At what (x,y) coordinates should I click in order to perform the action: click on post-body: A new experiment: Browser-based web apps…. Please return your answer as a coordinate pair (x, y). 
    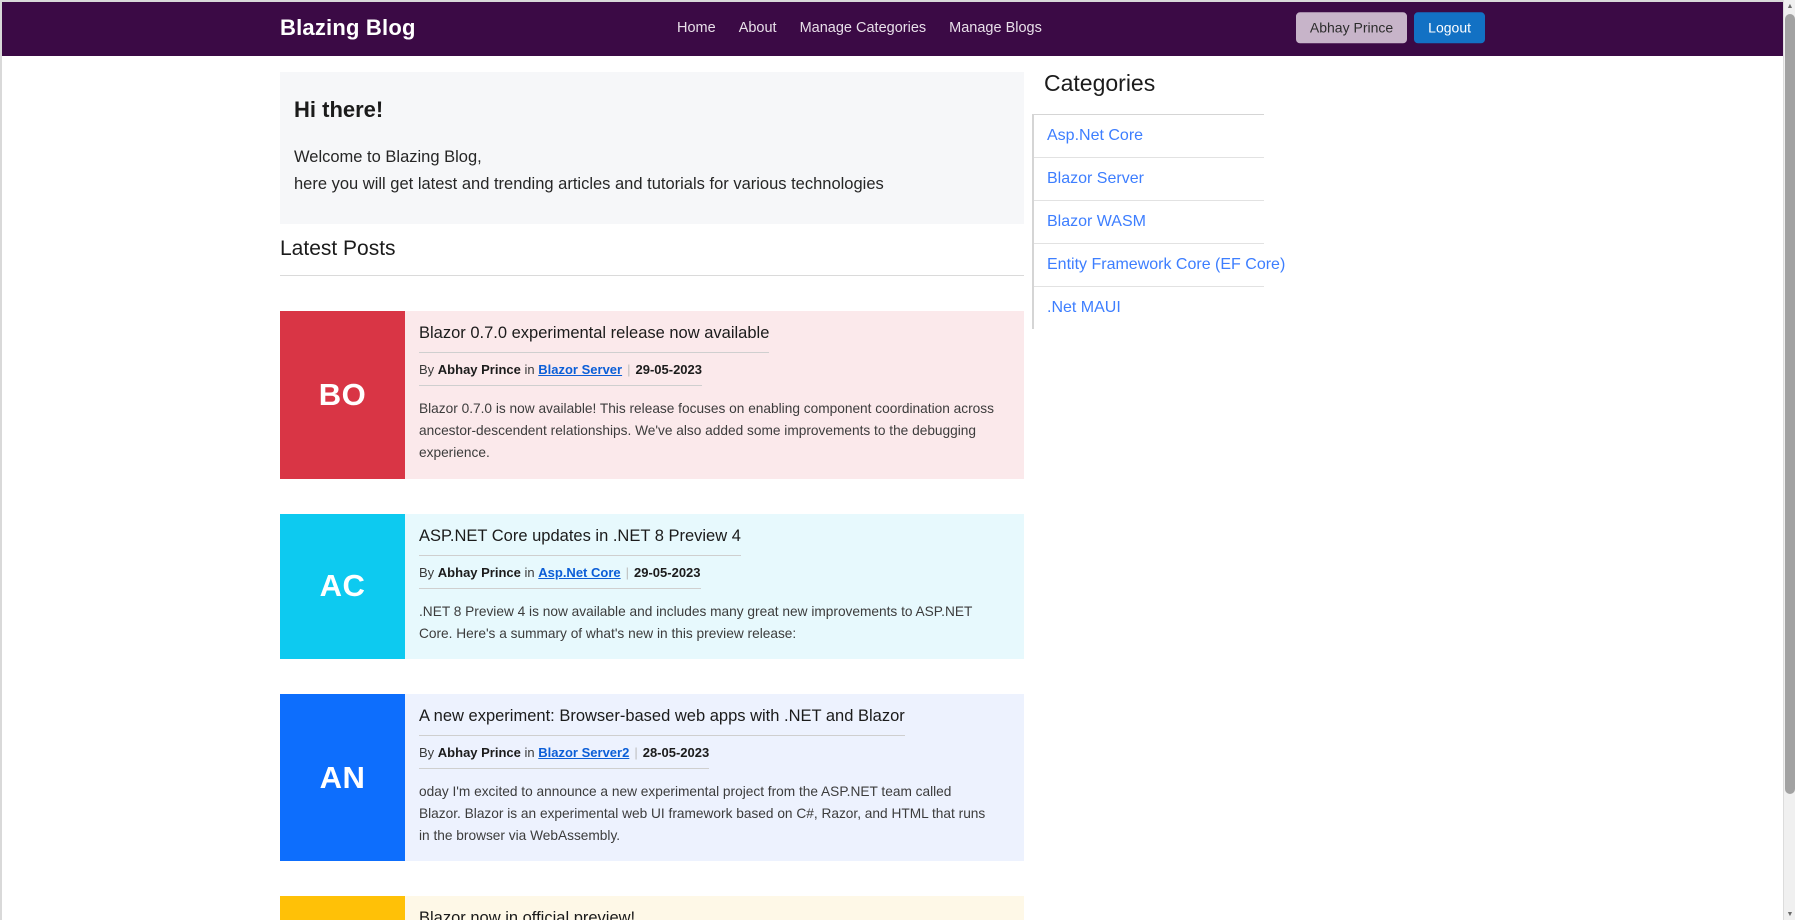
    Looking at the image, I should click on (714, 778).